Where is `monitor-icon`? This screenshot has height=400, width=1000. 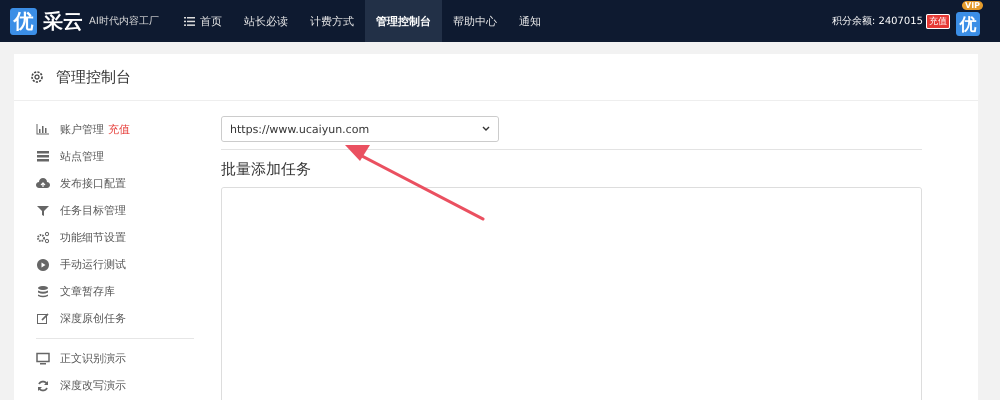 monitor-icon is located at coordinates (43, 358).